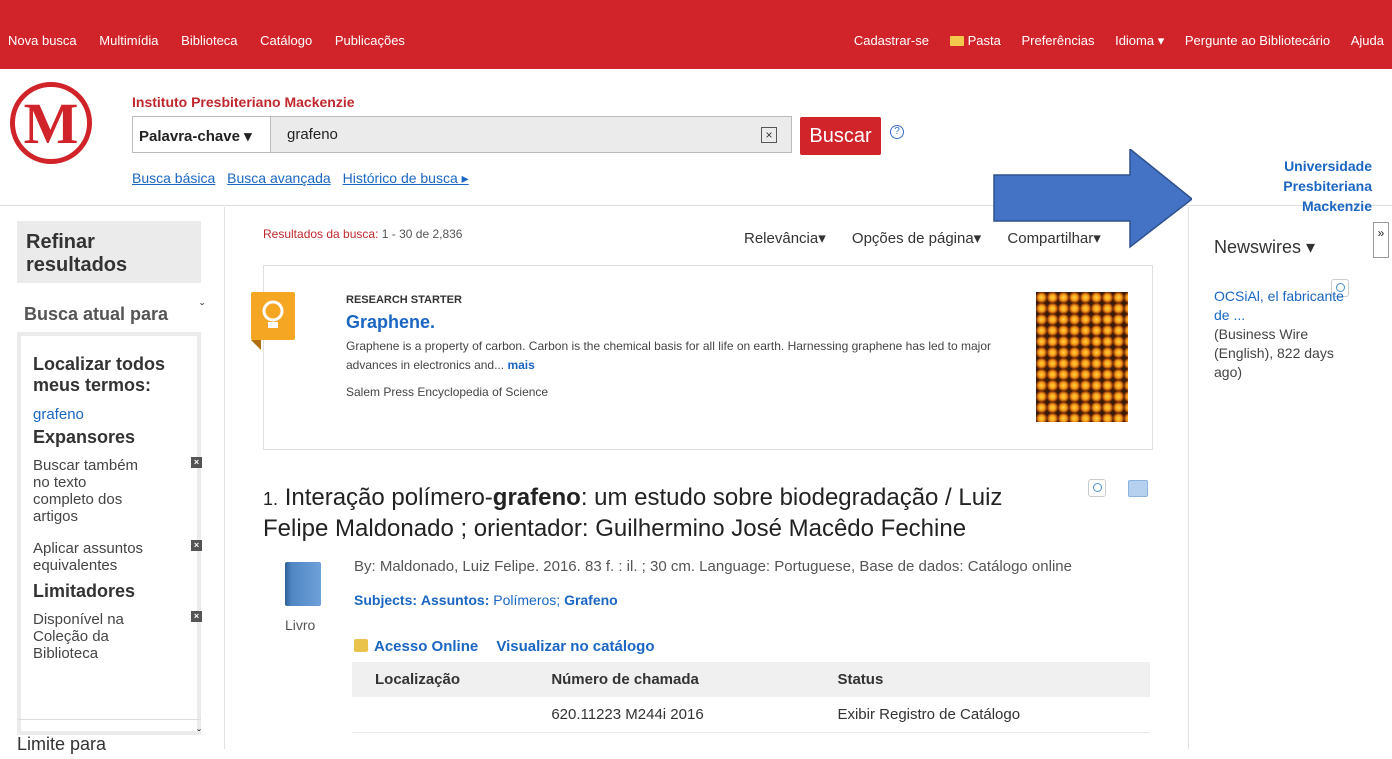 The image size is (1392, 759). I want to click on result-links: Acesso Online Visualizar no catálogo, so click(511, 646).